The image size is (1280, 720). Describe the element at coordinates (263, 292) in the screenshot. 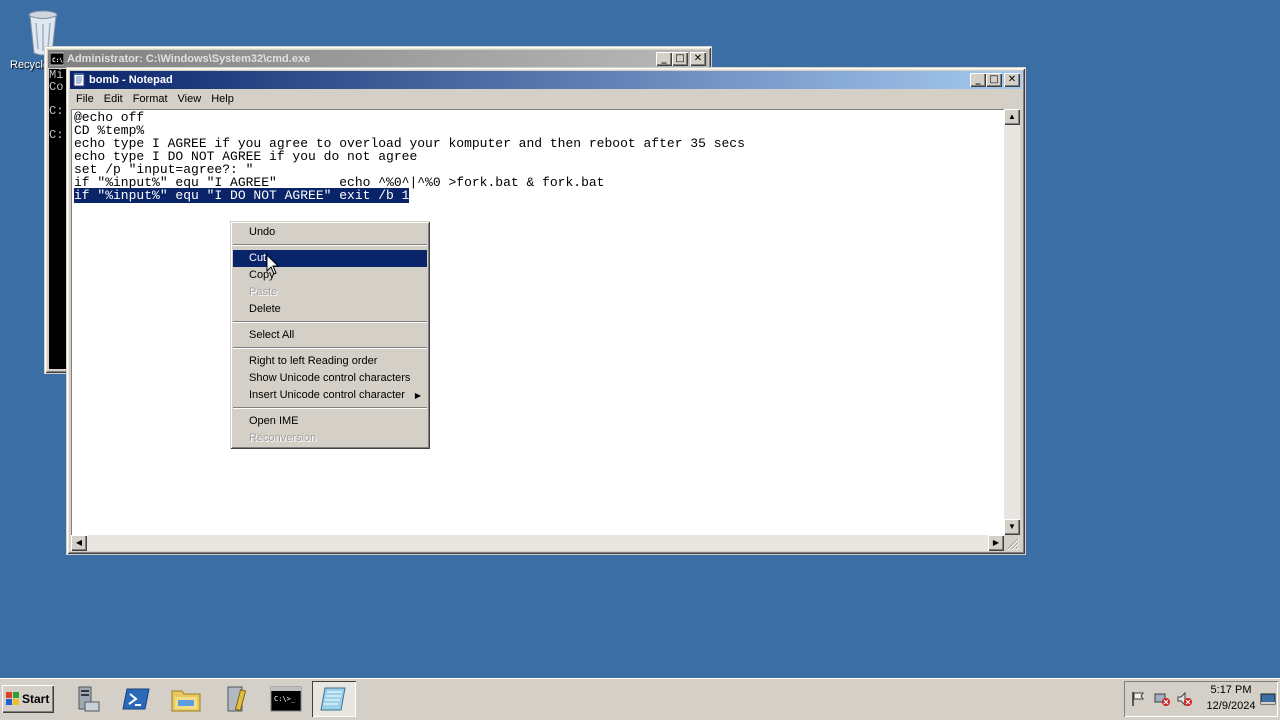

I see `menu-item-paste: Paste` at that location.